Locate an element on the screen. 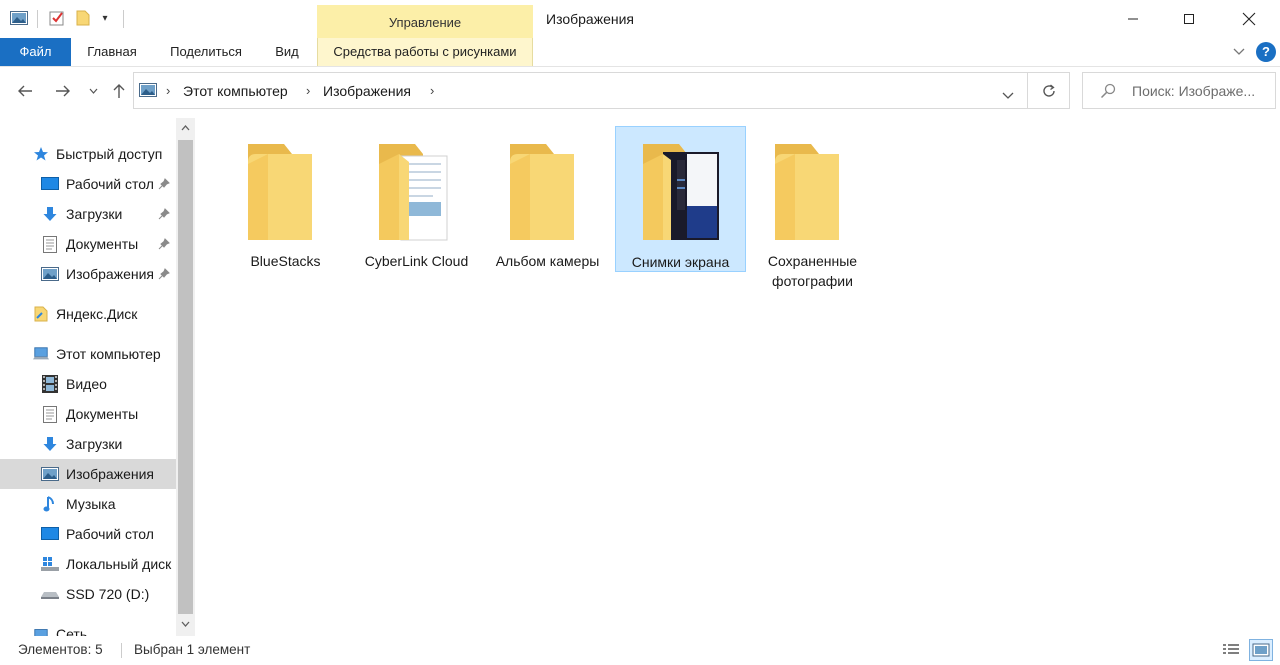  large-icons-view-icon is located at coordinates (1261, 650).